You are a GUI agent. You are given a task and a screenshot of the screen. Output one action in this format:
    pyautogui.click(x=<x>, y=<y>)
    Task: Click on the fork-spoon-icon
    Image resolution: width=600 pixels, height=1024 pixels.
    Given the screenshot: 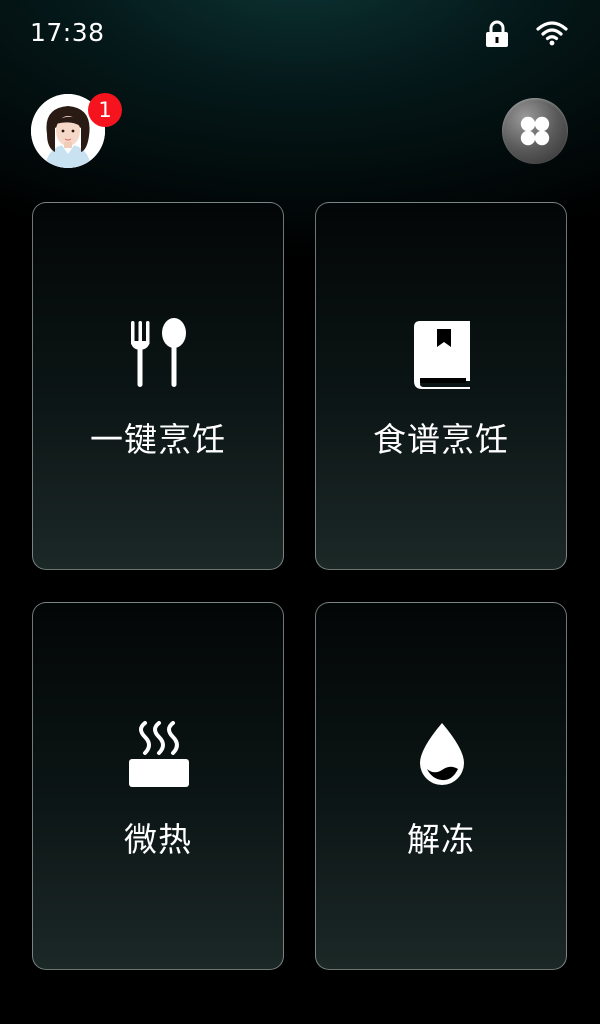 What is the action you would take?
    pyautogui.click(x=158, y=352)
    